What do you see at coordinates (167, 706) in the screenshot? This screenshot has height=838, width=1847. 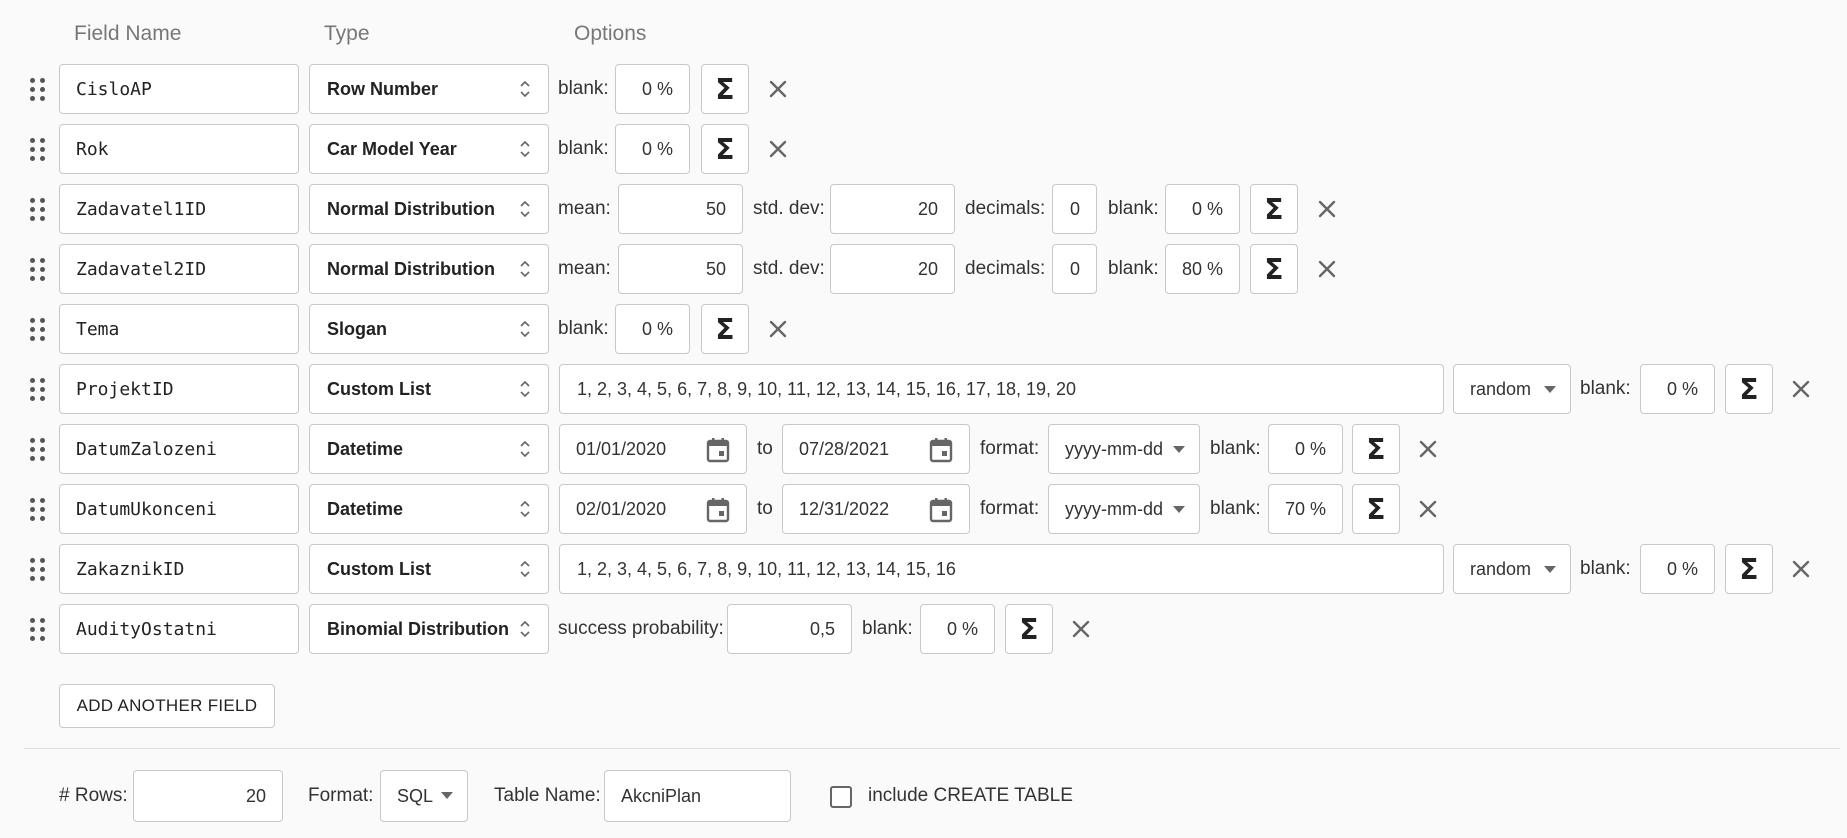 I see `add-another-field-button: ADD ANOTHER FIELD` at bounding box center [167, 706].